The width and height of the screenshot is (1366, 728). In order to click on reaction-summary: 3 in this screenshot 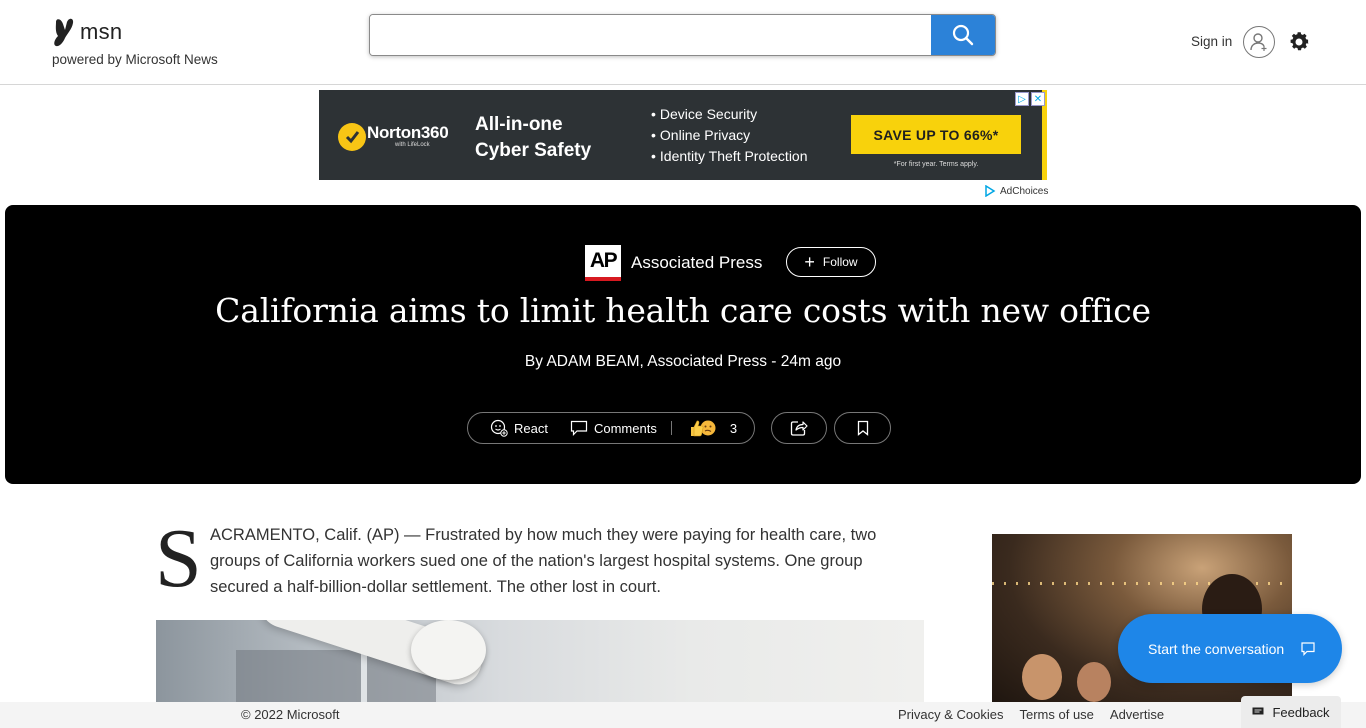, I will do `click(712, 428)`.